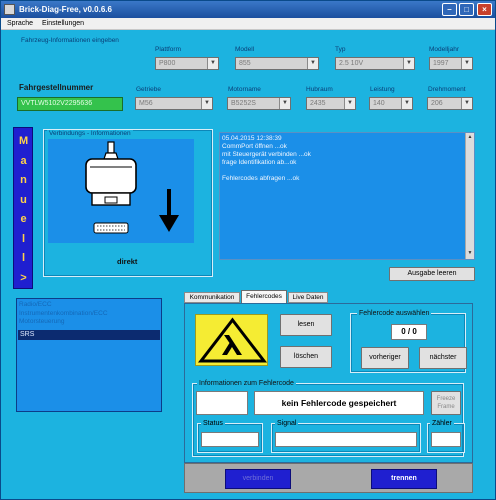 The height and width of the screenshot is (500, 496). What do you see at coordinates (287, 423) in the screenshot?
I see `signal-label: Signal` at bounding box center [287, 423].